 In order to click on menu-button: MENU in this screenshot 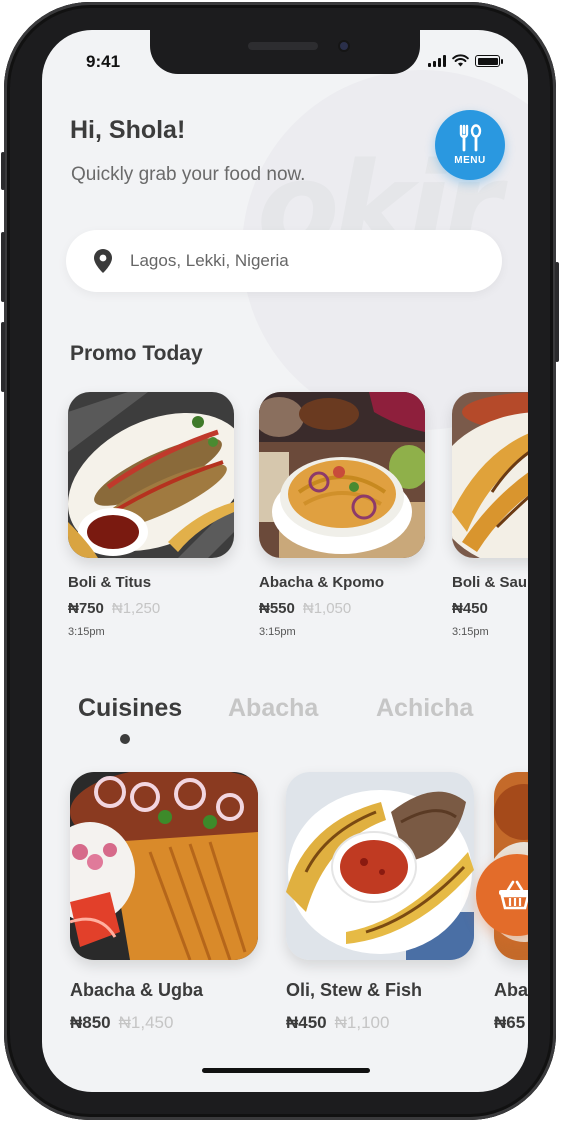, I will do `click(470, 145)`.